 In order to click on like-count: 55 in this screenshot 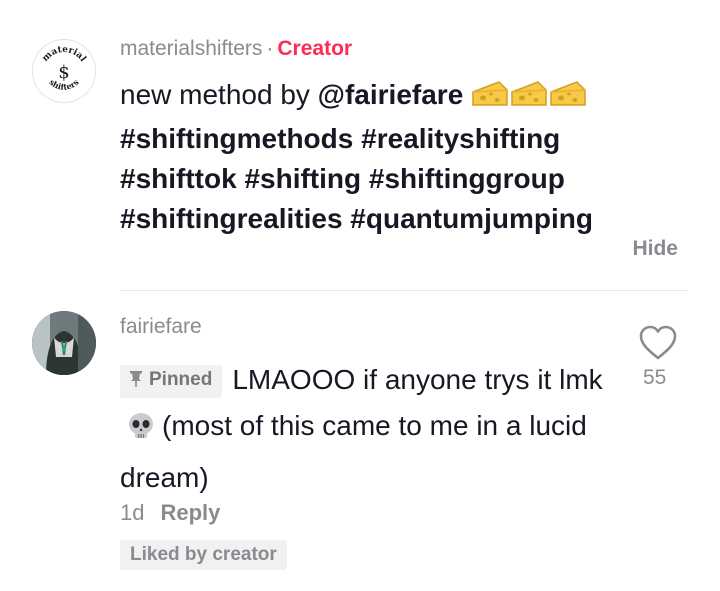, I will do `click(655, 377)`.